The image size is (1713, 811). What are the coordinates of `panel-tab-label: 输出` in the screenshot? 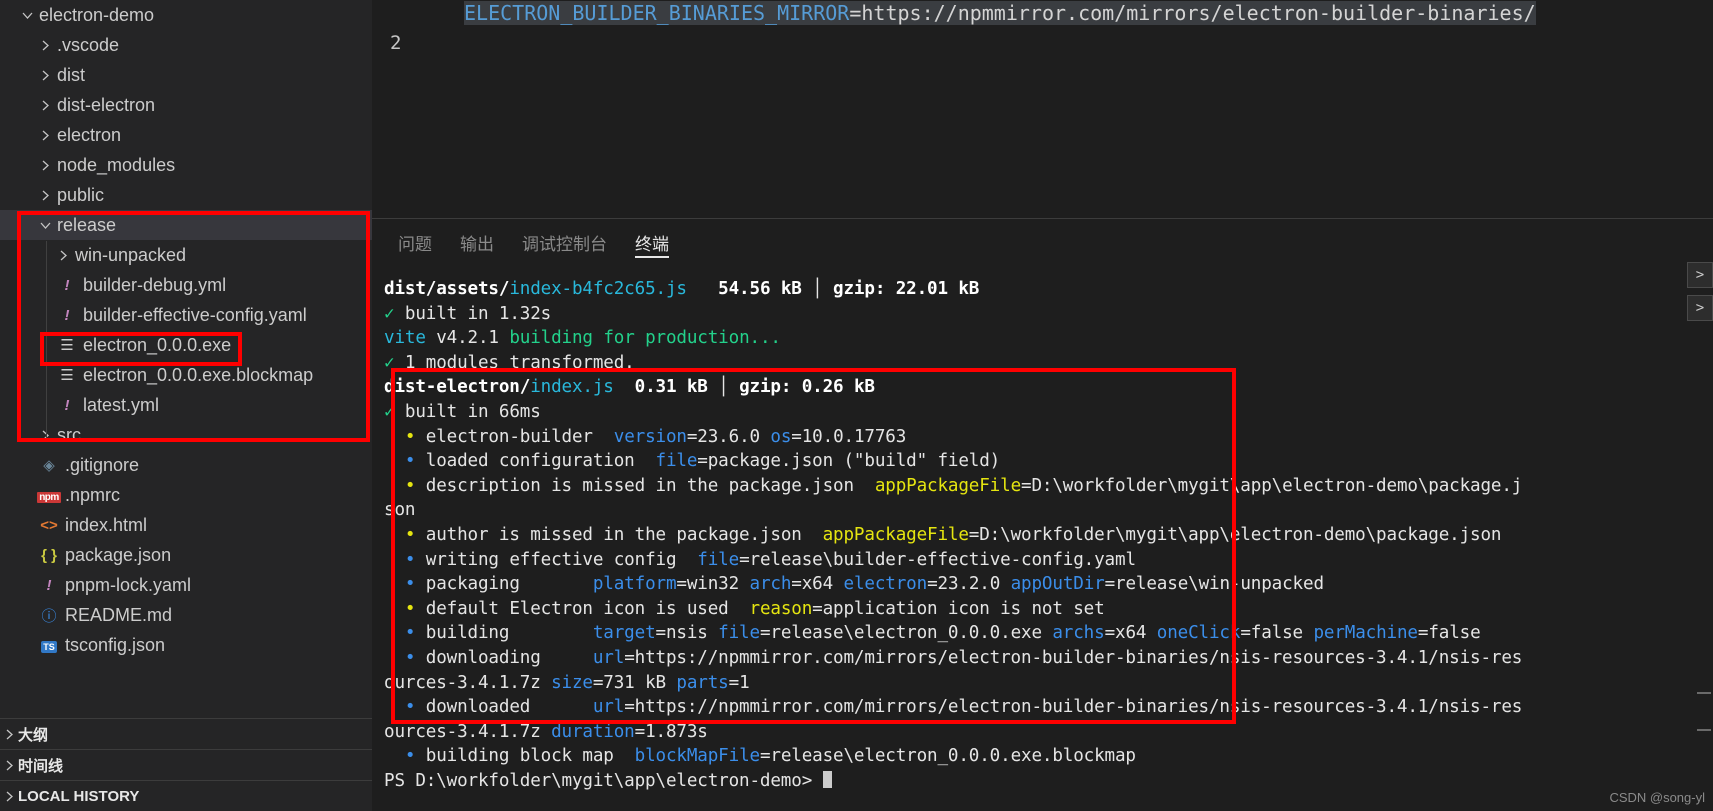 It's located at (477, 244).